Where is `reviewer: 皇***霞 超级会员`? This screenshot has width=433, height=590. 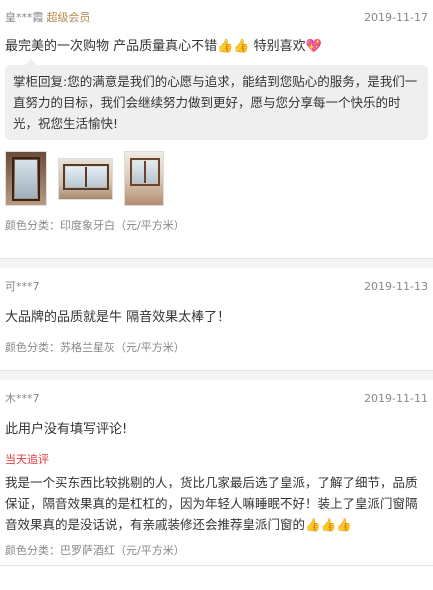 reviewer: 皇***霞 超级会员 is located at coordinates (48, 17).